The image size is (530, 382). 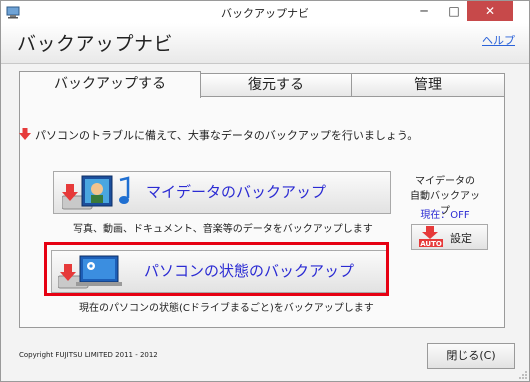 I want to click on auto-backup-title-line1: マイデータの, so click(x=445, y=181).